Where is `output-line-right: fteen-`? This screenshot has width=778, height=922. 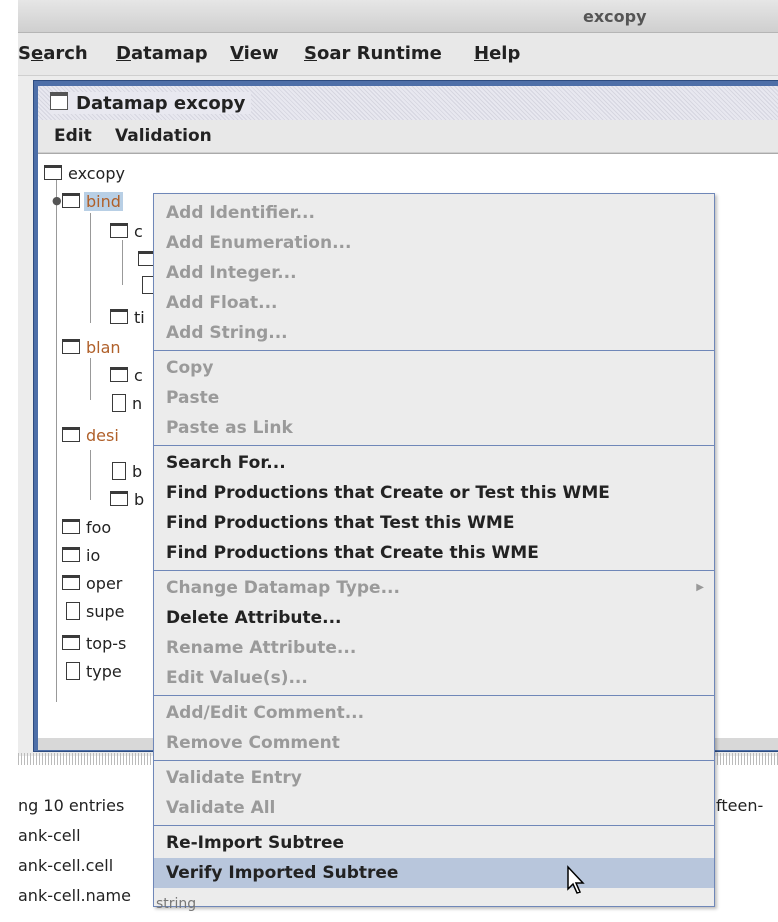 output-line-right: fteen- is located at coordinates (740, 805).